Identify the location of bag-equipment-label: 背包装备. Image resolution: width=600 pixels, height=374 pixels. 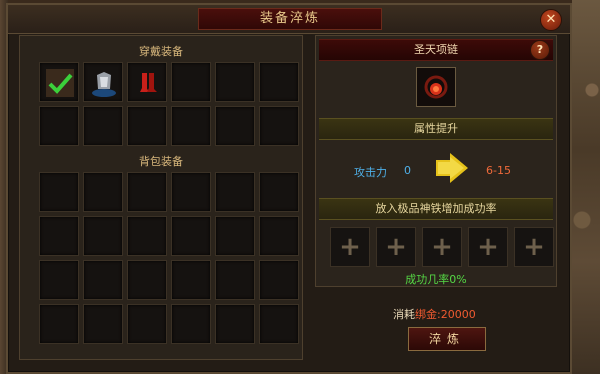
(161, 161).